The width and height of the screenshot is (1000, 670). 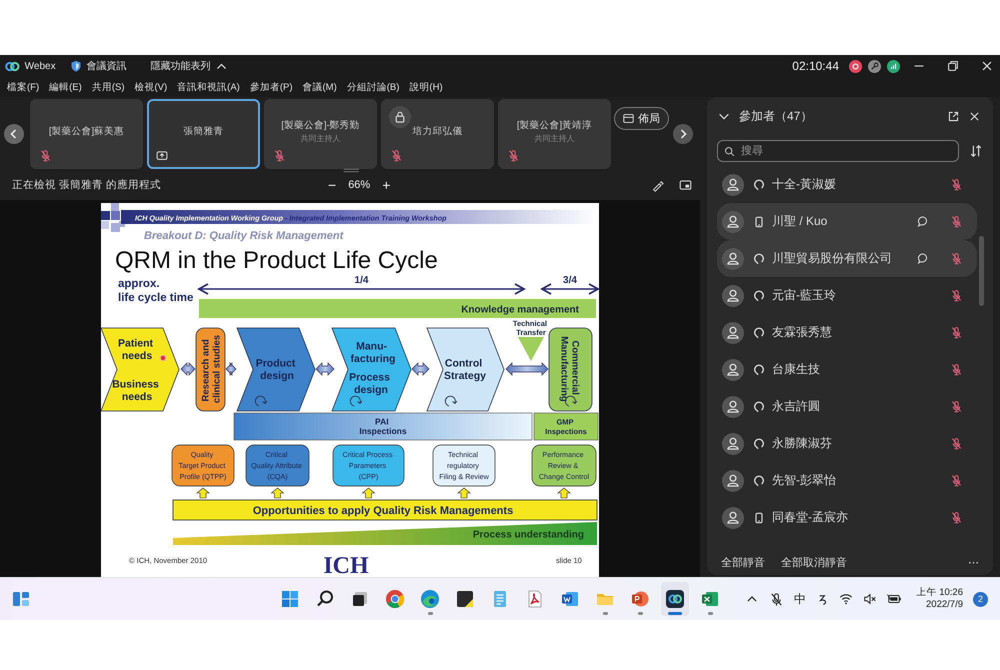 I want to click on document-icon, so click(x=570, y=599).